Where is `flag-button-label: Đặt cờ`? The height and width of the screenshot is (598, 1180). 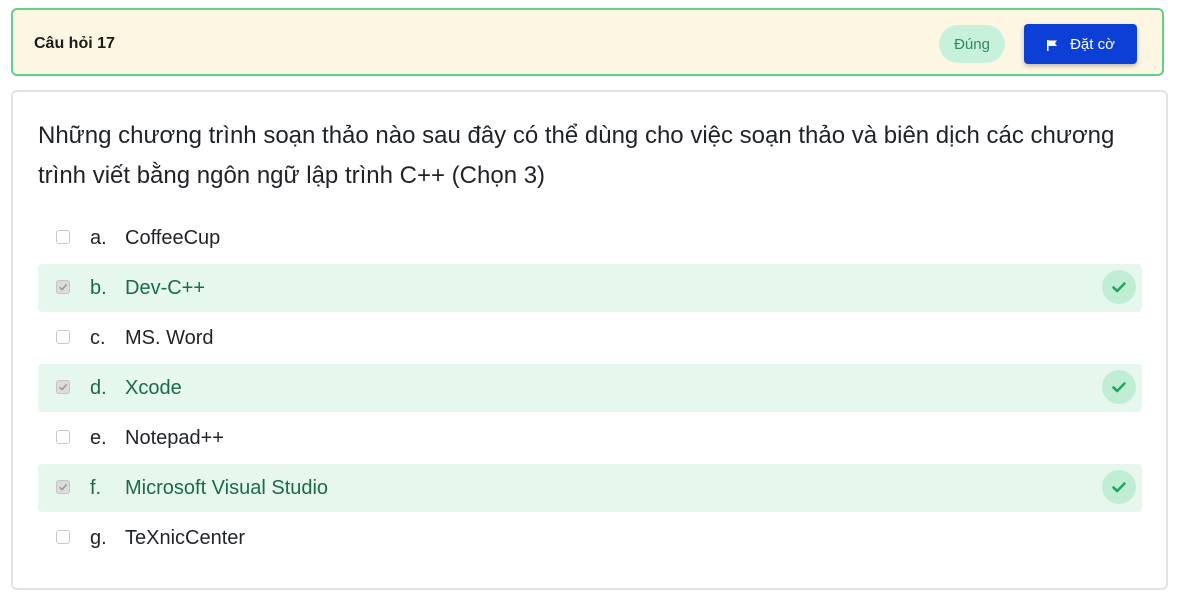 flag-button-label: Đặt cờ is located at coordinates (1092, 44).